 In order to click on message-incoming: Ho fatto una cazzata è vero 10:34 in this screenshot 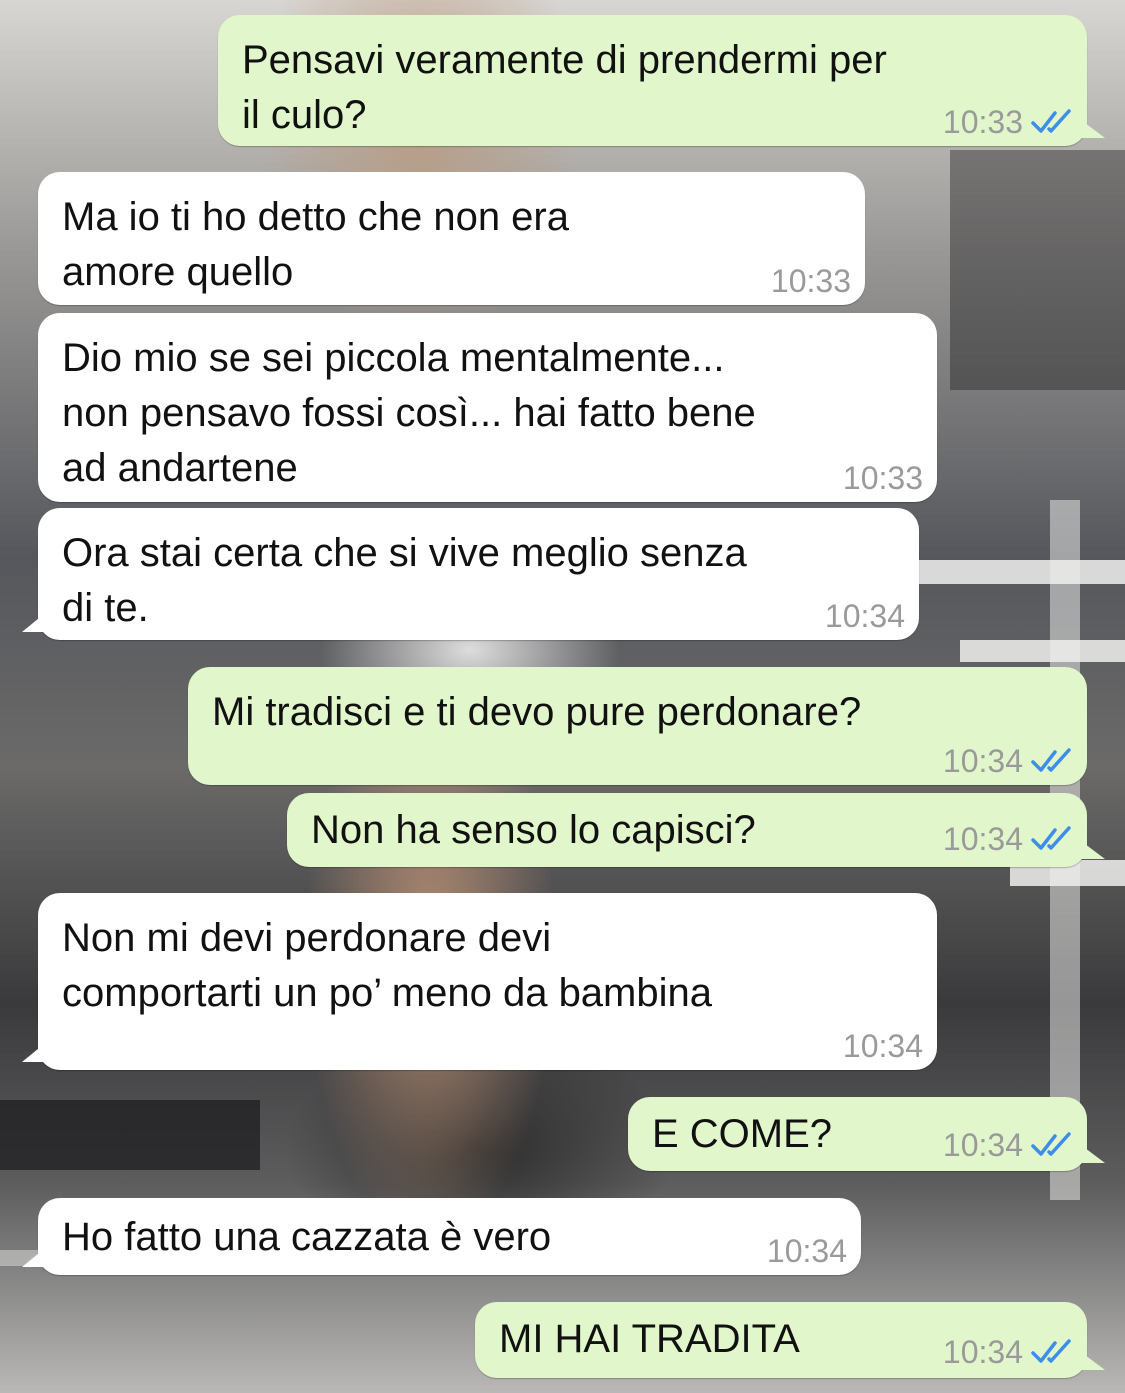, I will do `click(441, 1236)`.